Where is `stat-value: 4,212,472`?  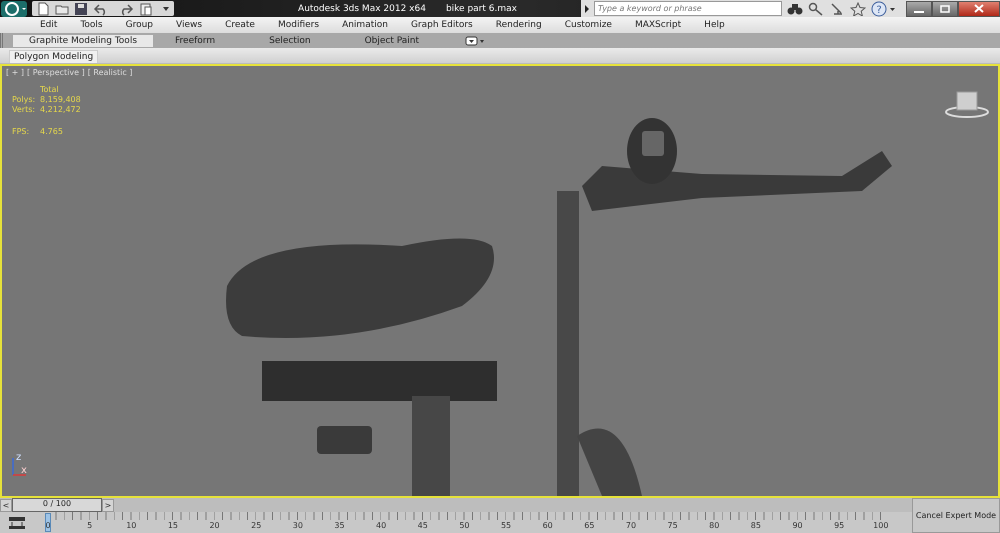 stat-value: 4,212,472 is located at coordinates (61, 109).